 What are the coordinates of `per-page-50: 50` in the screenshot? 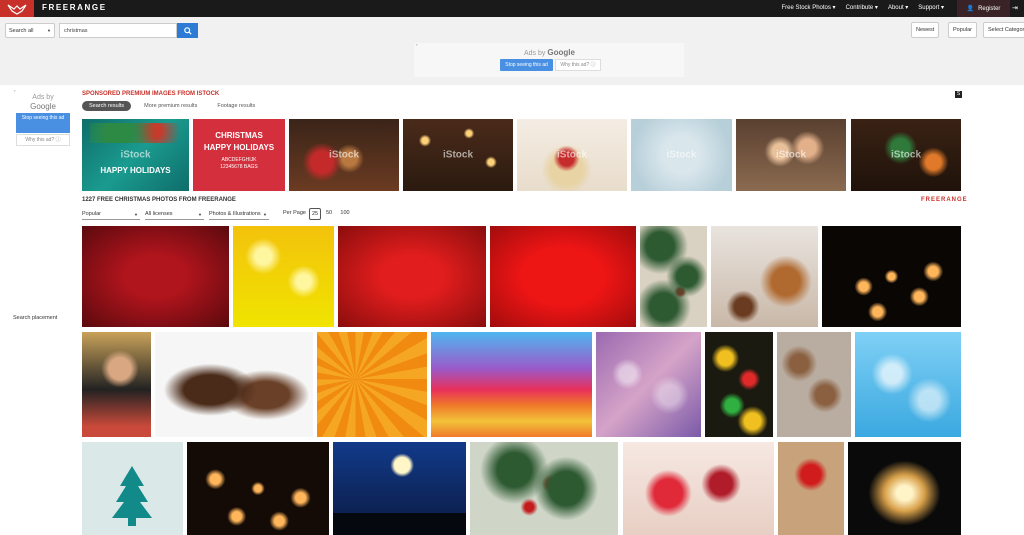 It's located at (329, 214).